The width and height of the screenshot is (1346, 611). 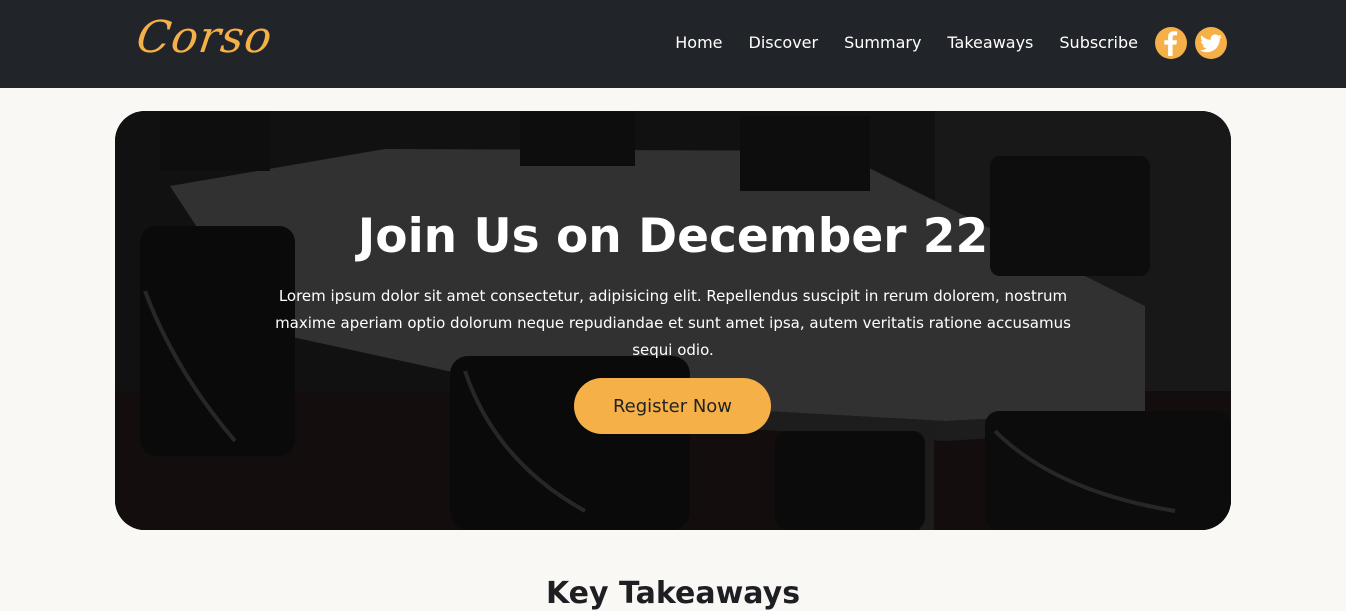 I want to click on facebook-icon, so click(x=1171, y=43).